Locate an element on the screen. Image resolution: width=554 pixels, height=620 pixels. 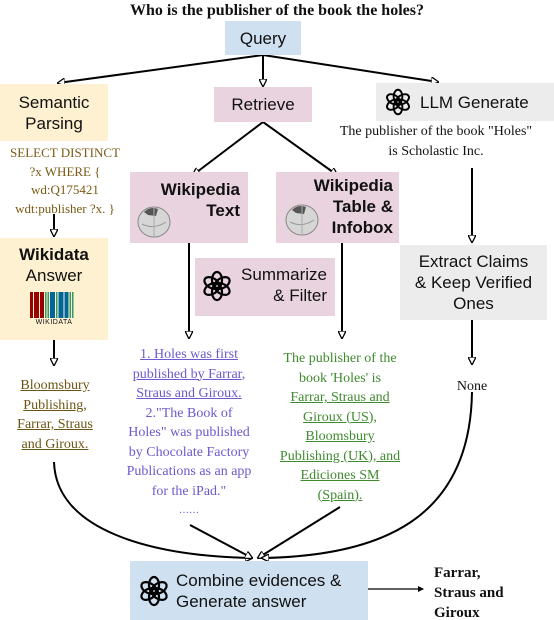
result-line: and Giroux. is located at coordinates (55, 444).